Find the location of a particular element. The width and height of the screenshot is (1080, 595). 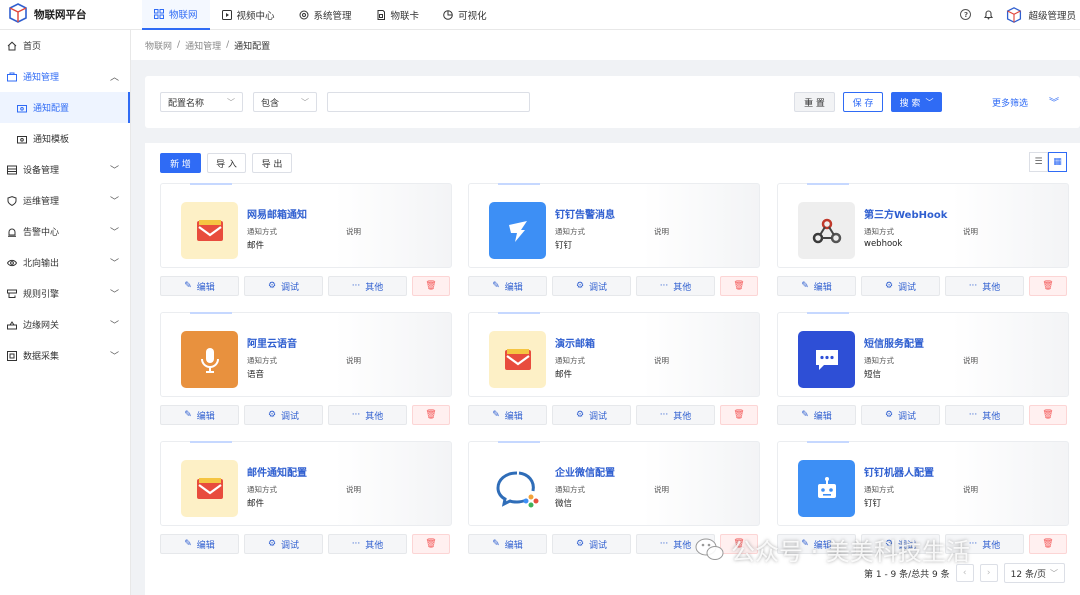

config-card: 钉钉告警消息 通知方式 说明 钉钉 is located at coordinates (614, 225).